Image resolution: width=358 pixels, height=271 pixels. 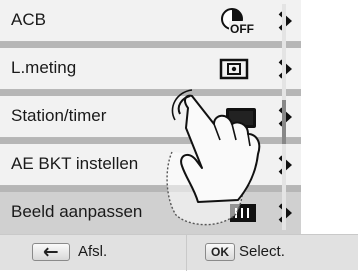 I want to click on menu-item-image-adjust: Beeld aanpassen, so click(x=150, y=213).